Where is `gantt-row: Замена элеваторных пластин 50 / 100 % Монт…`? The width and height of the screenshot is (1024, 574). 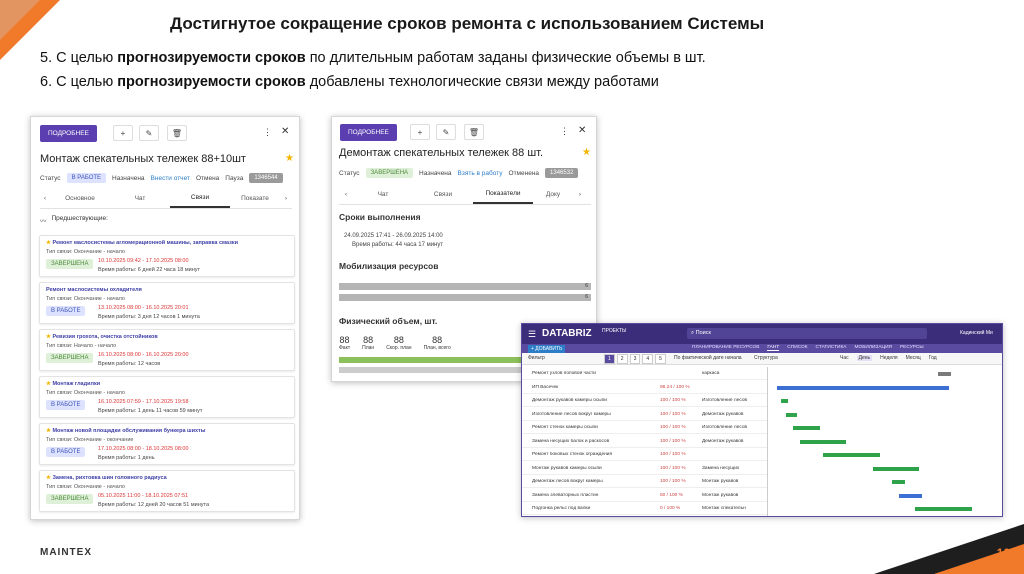 gantt-row: Замена элеваторных пластин 50 / 100 % Монт… is located at coordinates (644, 495).